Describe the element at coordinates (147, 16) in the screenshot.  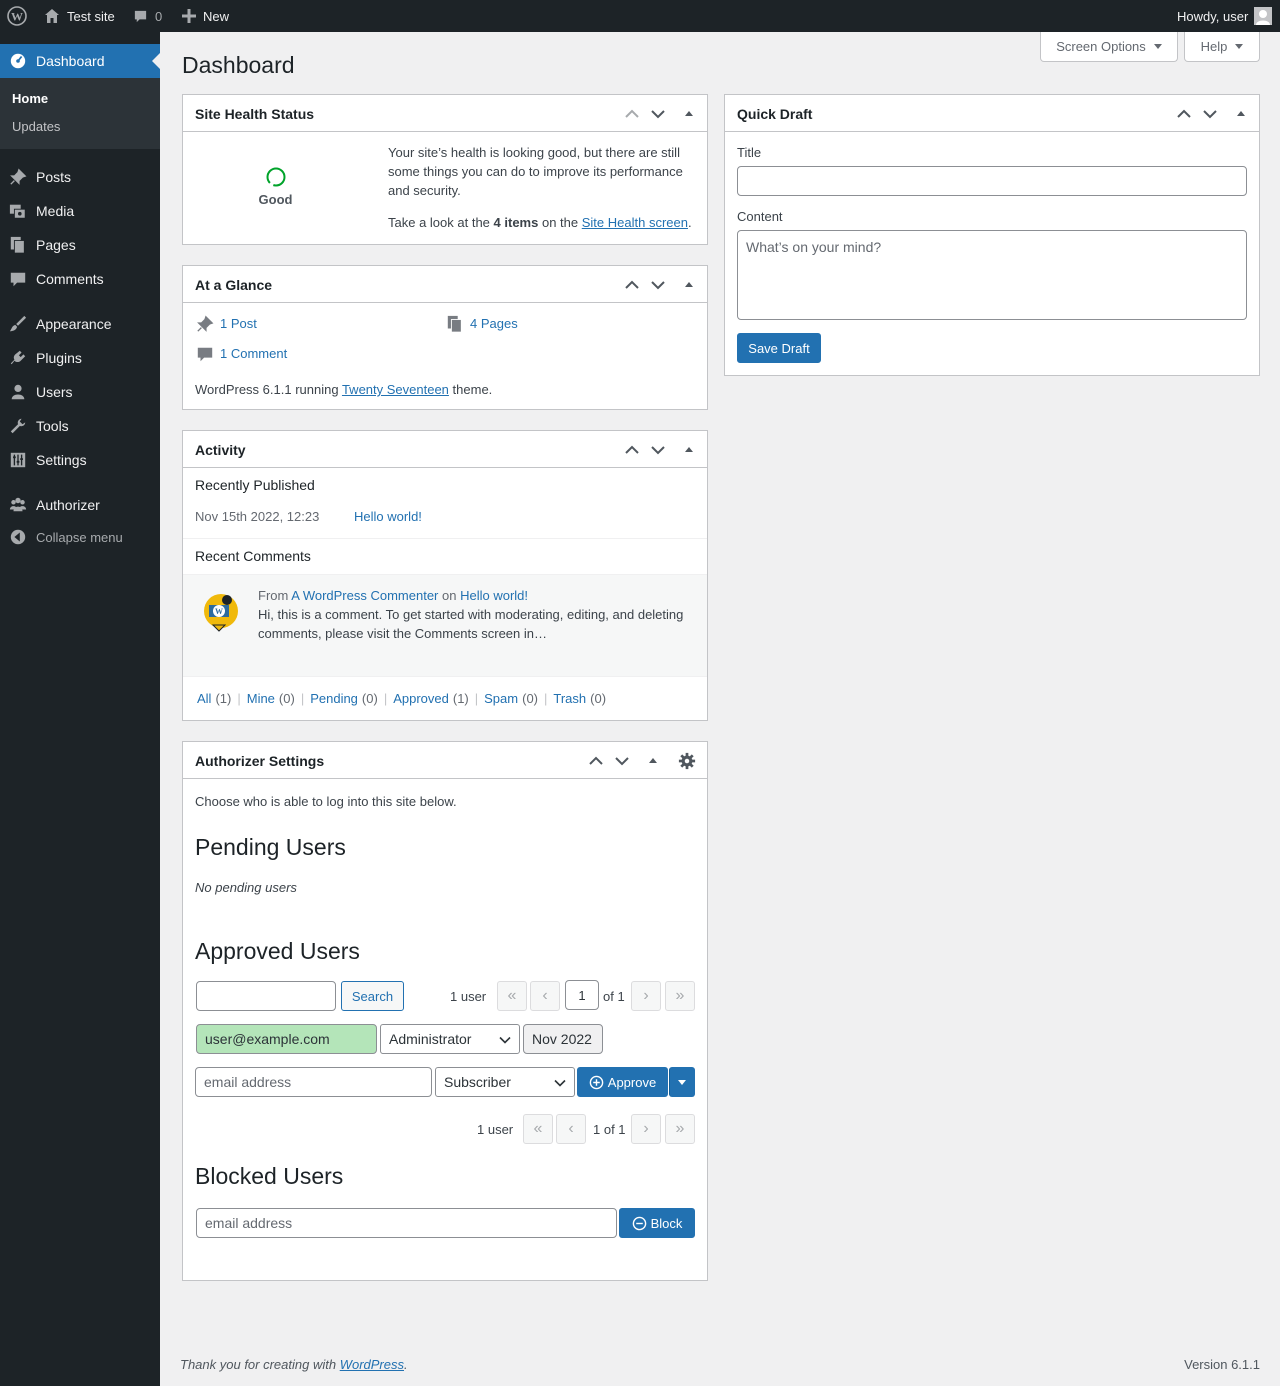
I see `comments-link: 0` at that location.